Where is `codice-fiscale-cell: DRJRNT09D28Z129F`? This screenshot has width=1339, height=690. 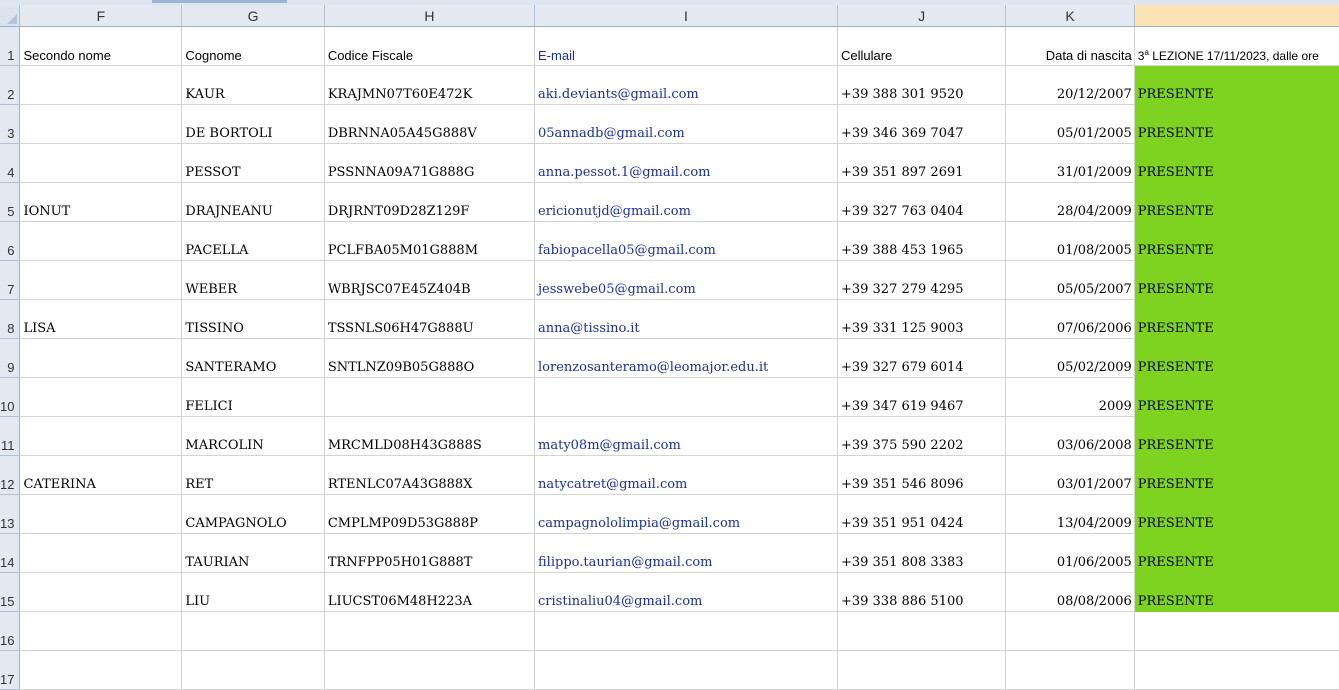 codice-fiscale-cell: DRJRNT09D28Z129F is located at coordinates (430, 202).